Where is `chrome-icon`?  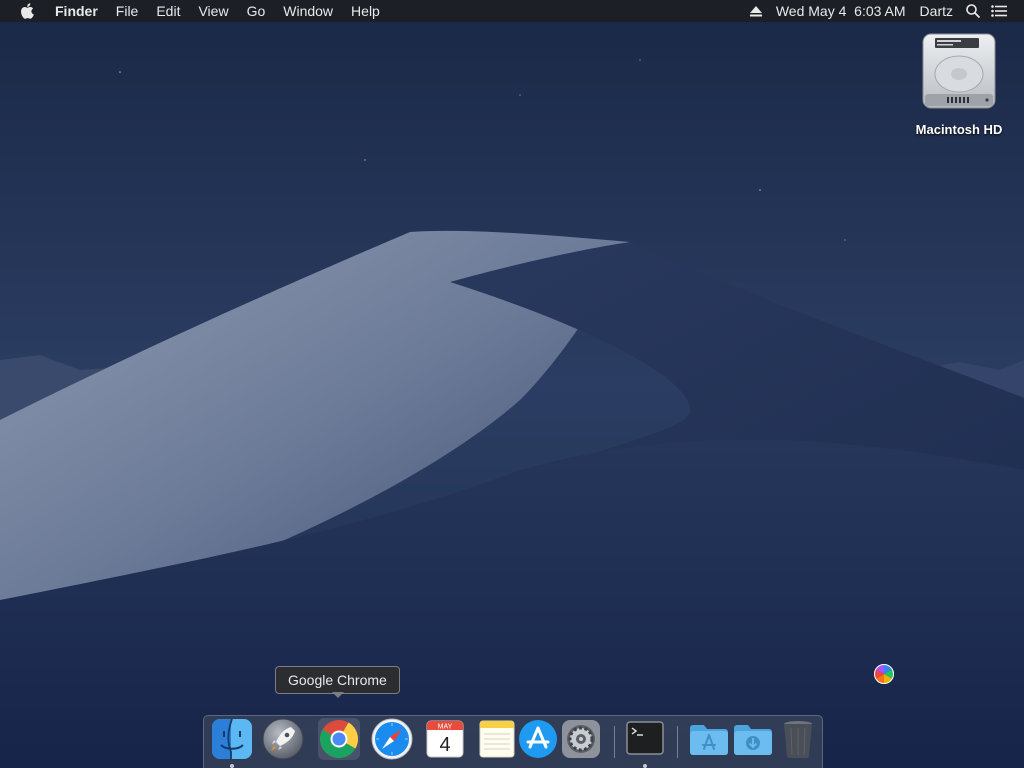 chrome-icon is located at coordinates (339, 739).